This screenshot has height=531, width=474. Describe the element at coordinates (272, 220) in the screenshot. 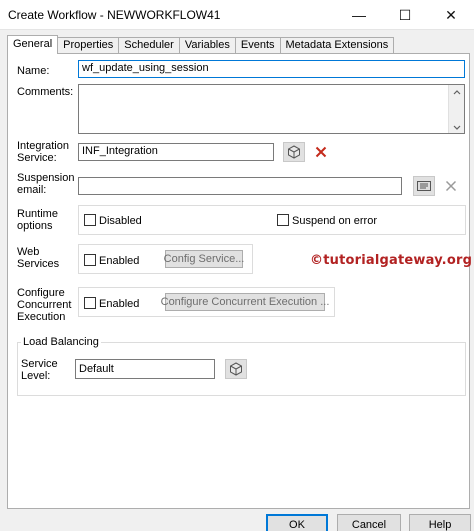

I see `runtime-options-group: Disabled Suspend on error` at that location.